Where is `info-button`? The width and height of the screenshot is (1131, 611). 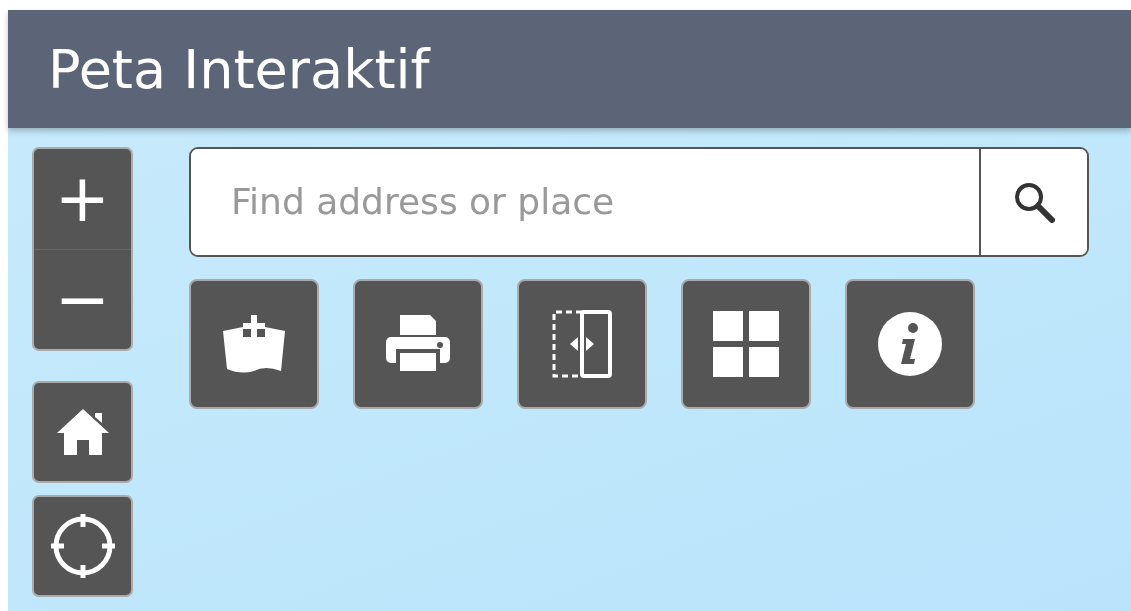 info-button is located at coordinates (910, 344).